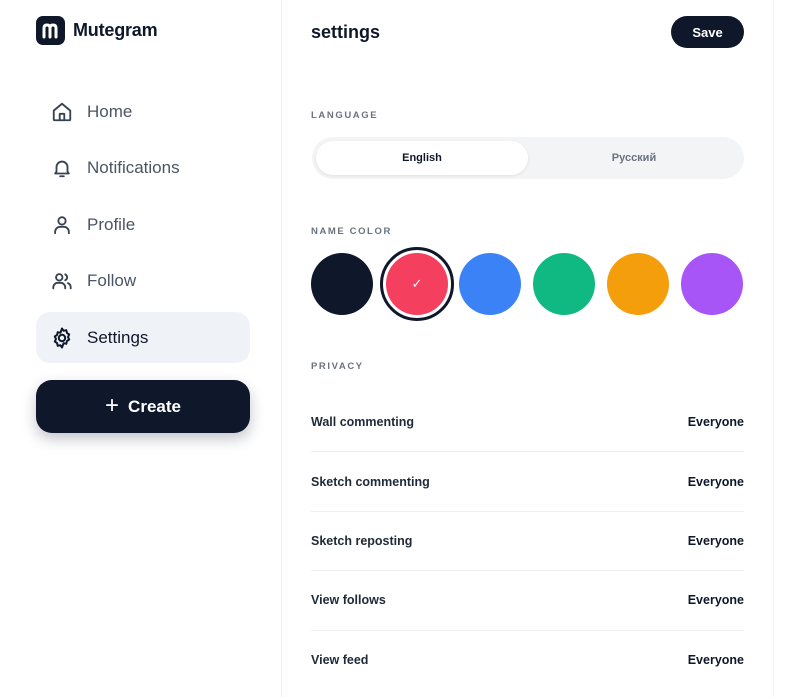 Image resolution: width=800 pixels, height=697 pixels. What do you see at coordinates (62, 338) in the screenshot?
I see `gear-icon` at bounding box center [62, 338].